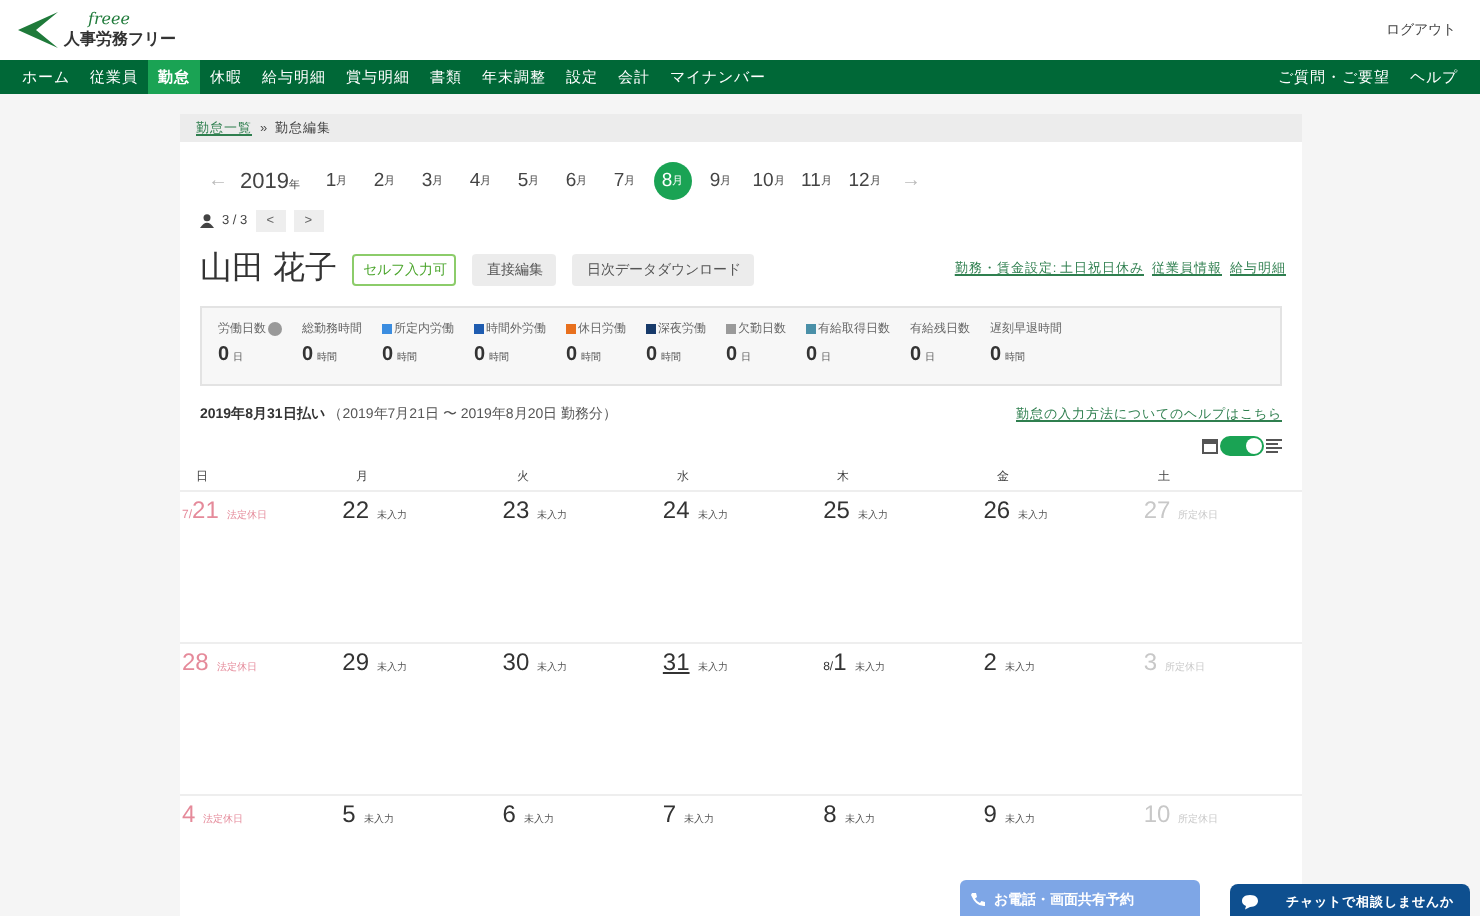 The image size is (1480, 916). I want to click on day-number: 9, so click(990, 814).